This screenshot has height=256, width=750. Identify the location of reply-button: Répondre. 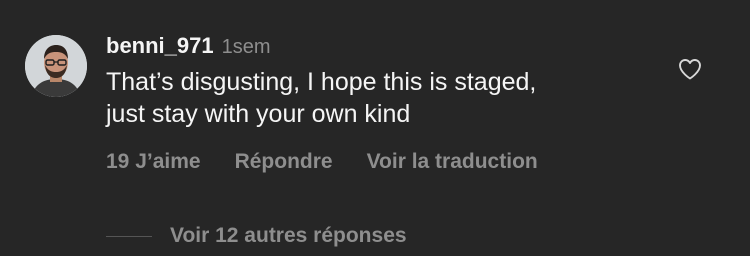
(284, 162).